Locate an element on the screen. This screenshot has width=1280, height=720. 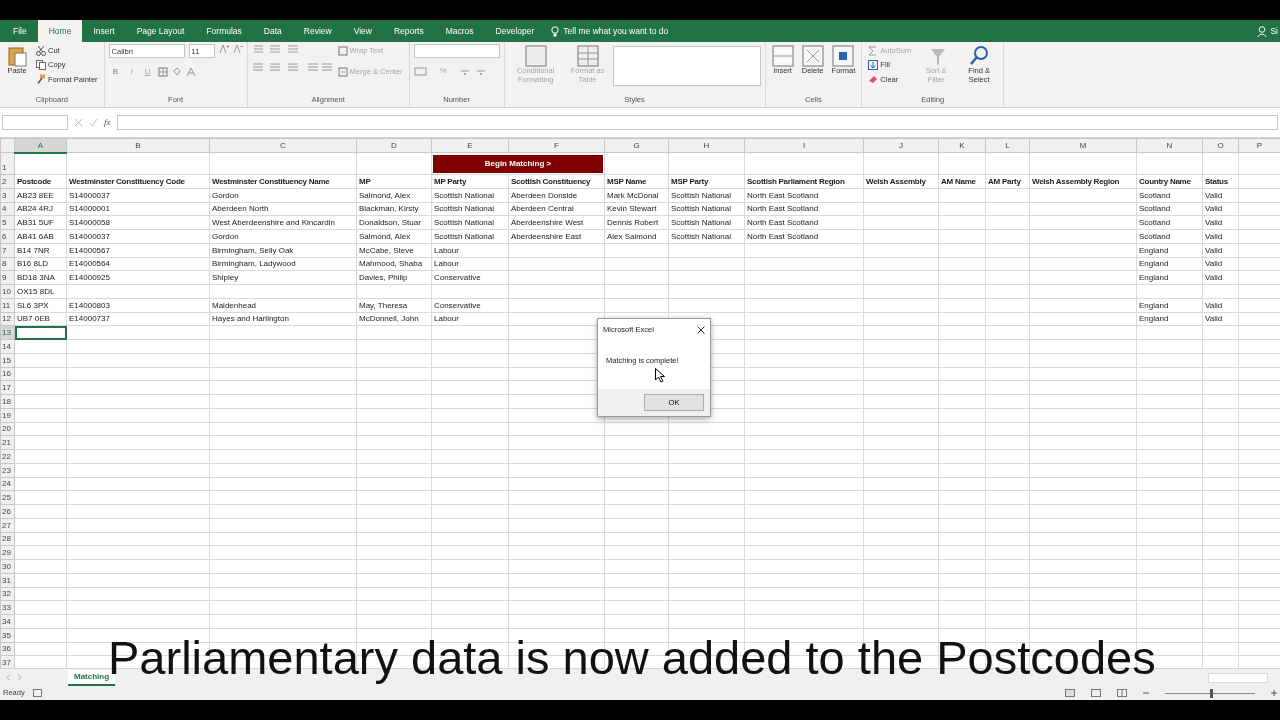
style-gallery is located at coordinates (686, 66).